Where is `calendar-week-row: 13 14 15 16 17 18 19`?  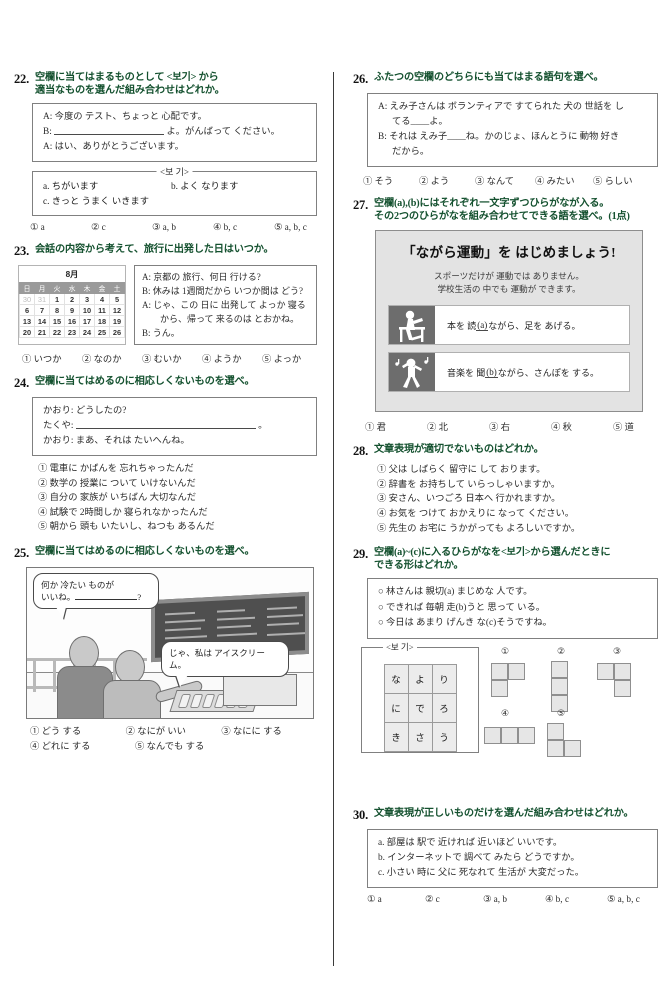
calendar-week-row: 13 14 15 16 17 18 19 is located at coordinates (72, 321).